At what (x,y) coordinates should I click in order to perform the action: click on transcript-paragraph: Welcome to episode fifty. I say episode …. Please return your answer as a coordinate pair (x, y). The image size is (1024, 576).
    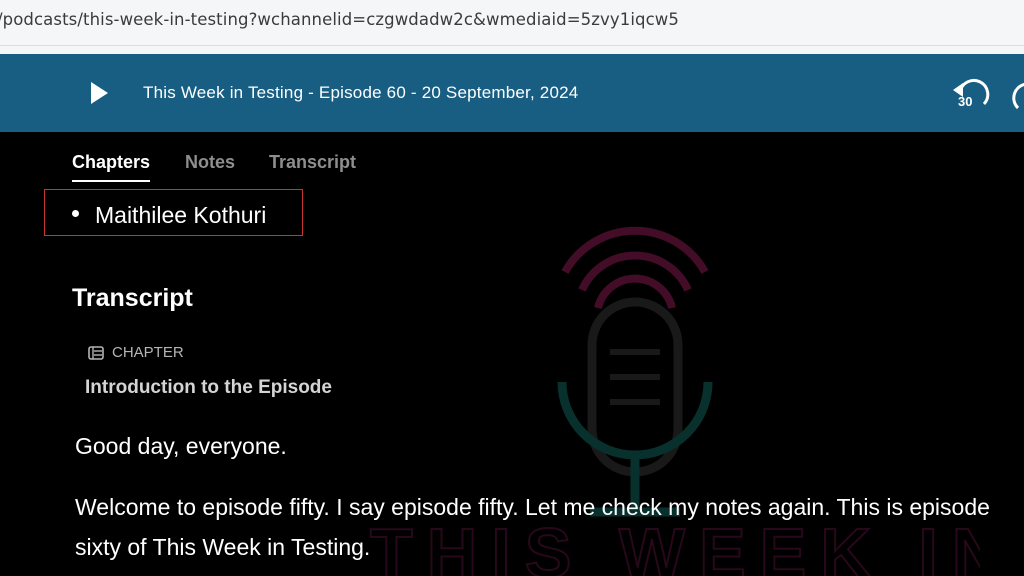
    Looking at the image, I should click on (532, 527).